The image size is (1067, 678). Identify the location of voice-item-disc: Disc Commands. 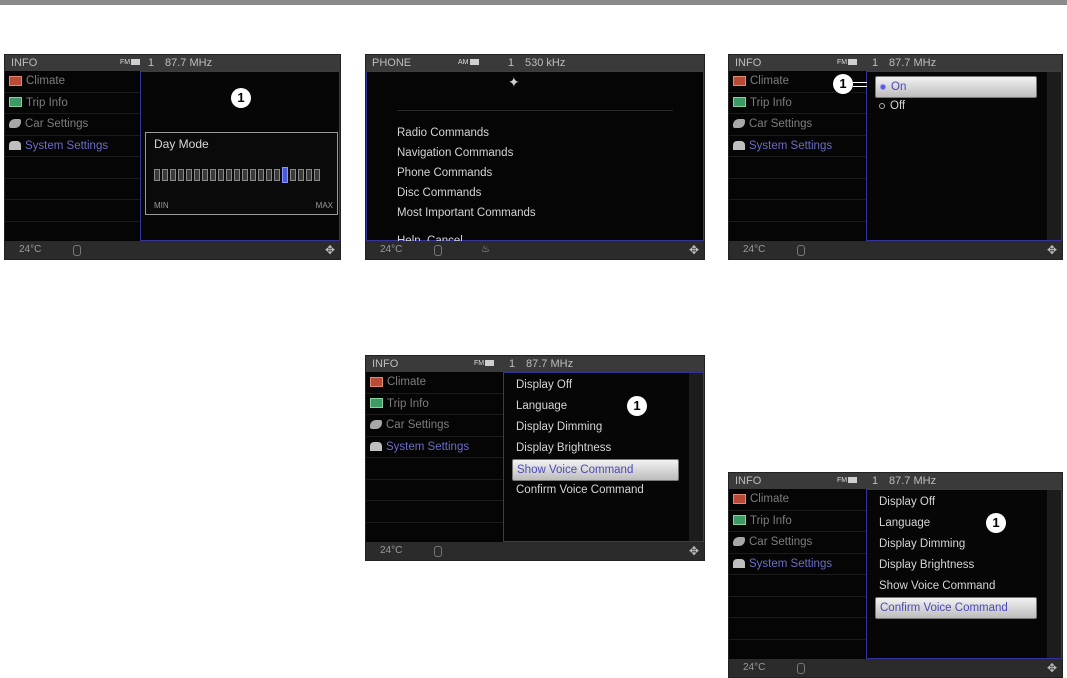
(439, 193).